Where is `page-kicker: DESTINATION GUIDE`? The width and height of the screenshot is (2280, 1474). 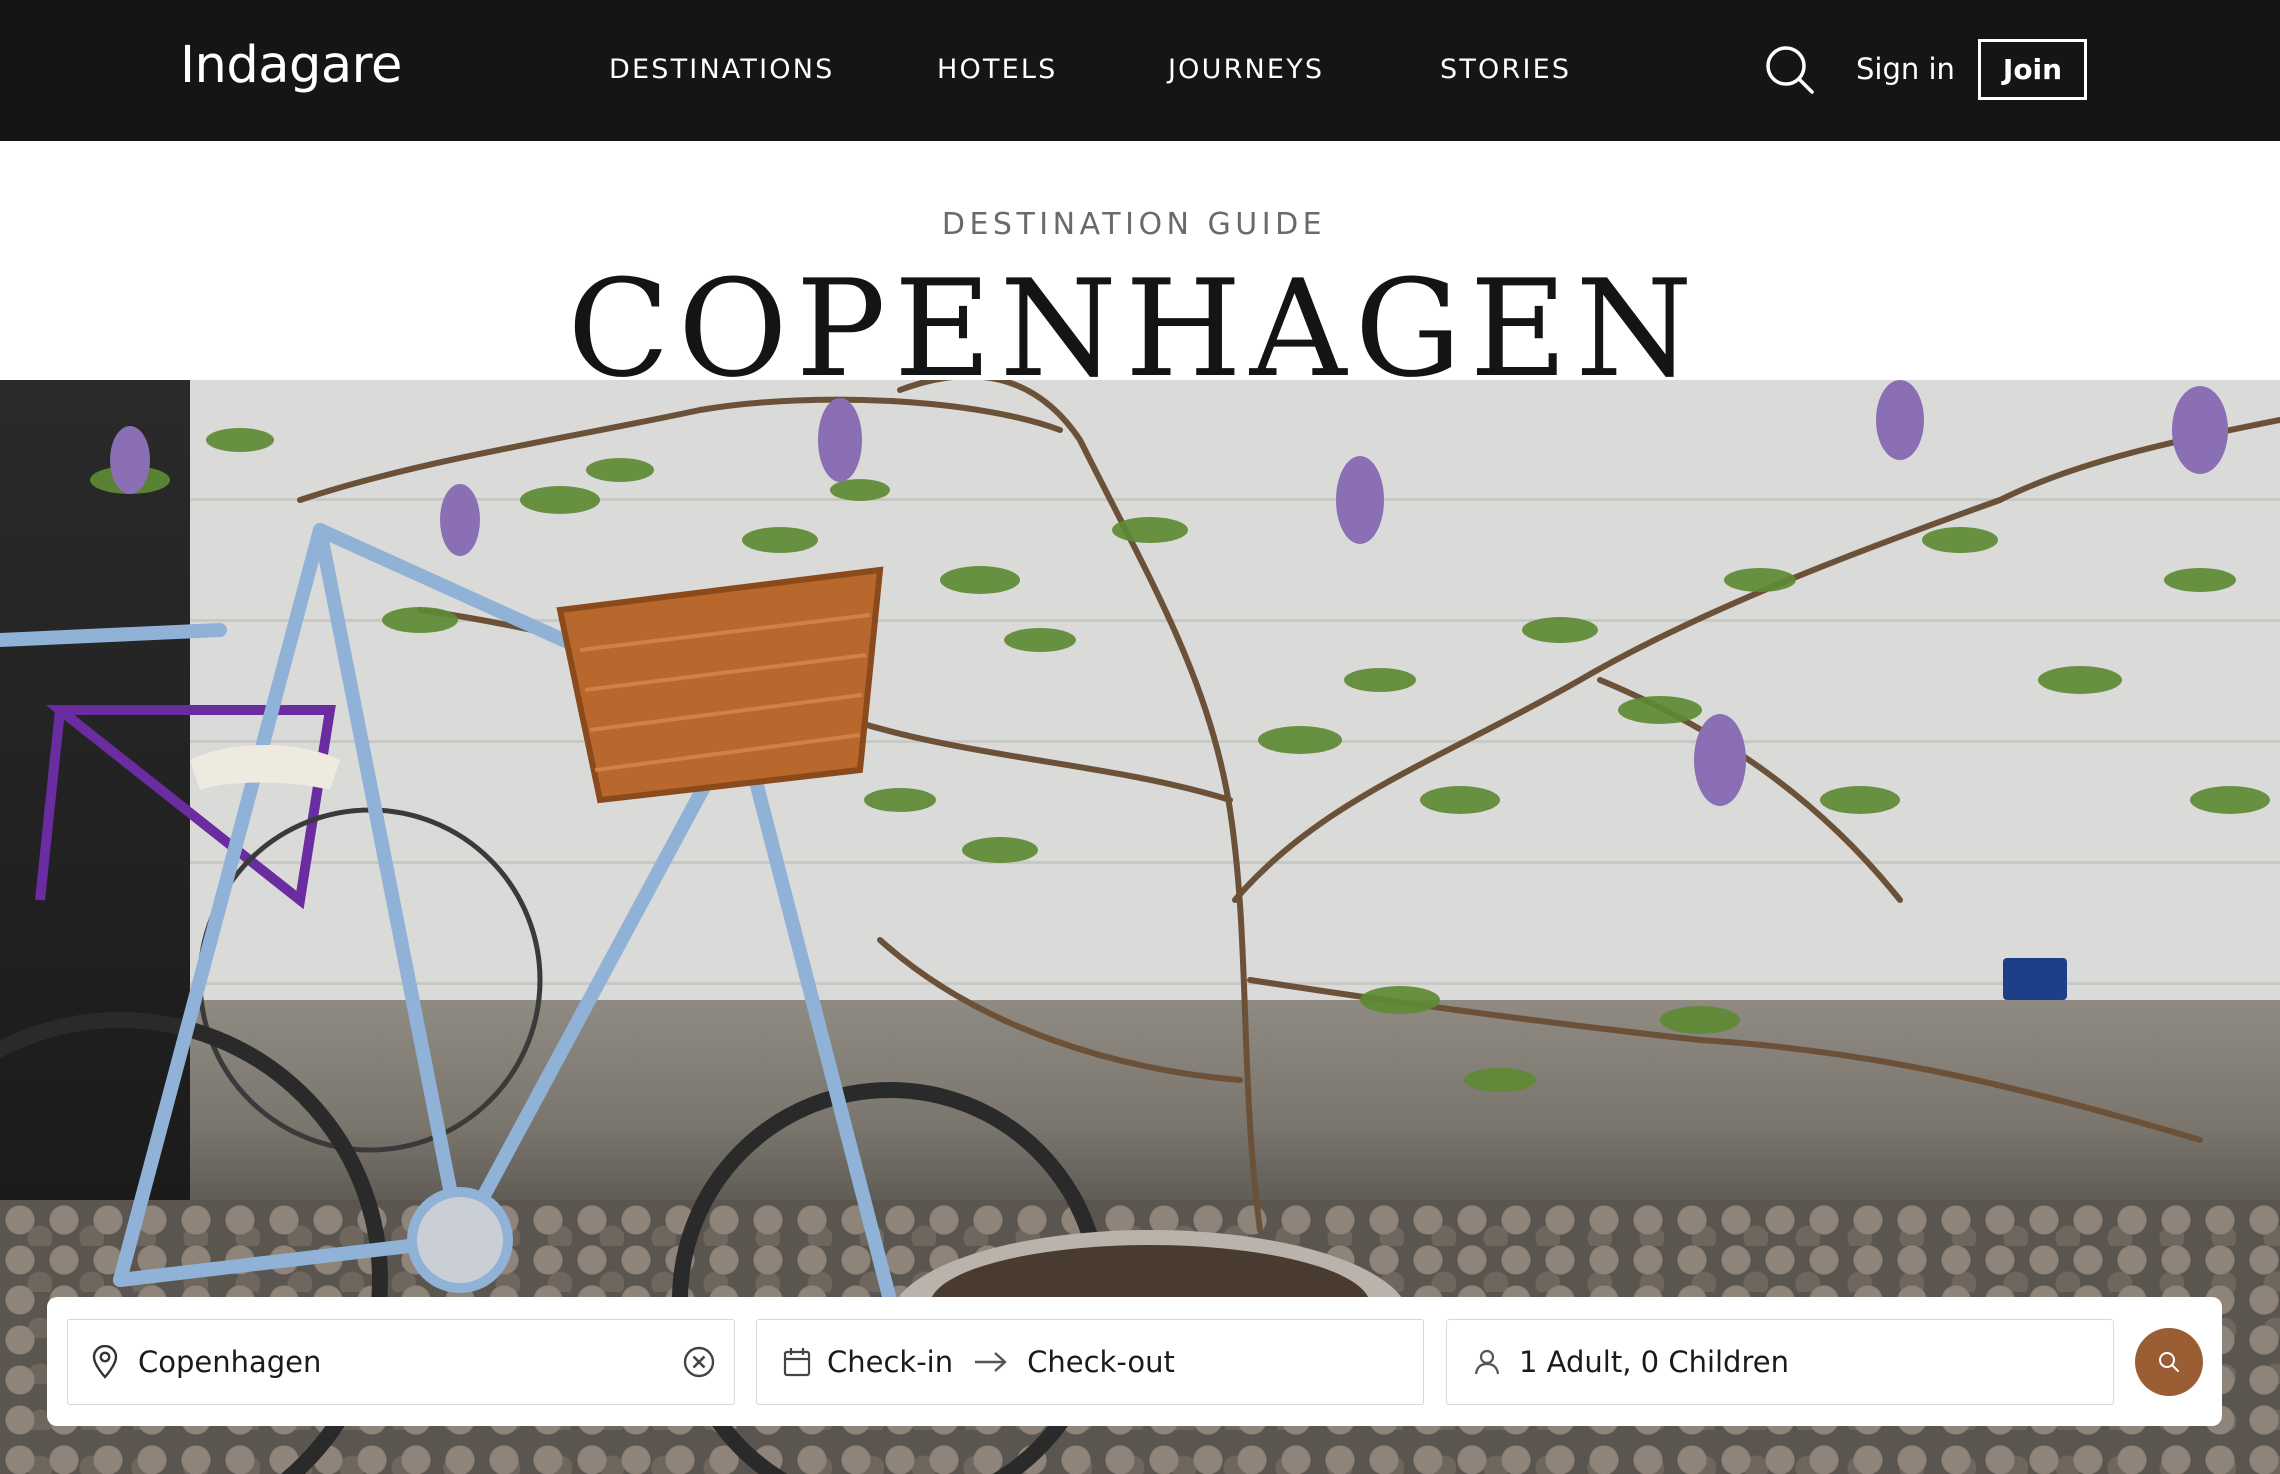 page-kicker: DESTINATION GUIDE is located at coordinates (1134, 224).